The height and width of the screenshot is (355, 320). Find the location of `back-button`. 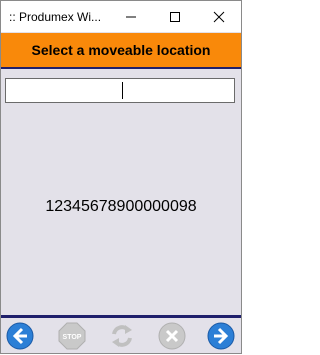

back-button is located at coordinates (20, 336).